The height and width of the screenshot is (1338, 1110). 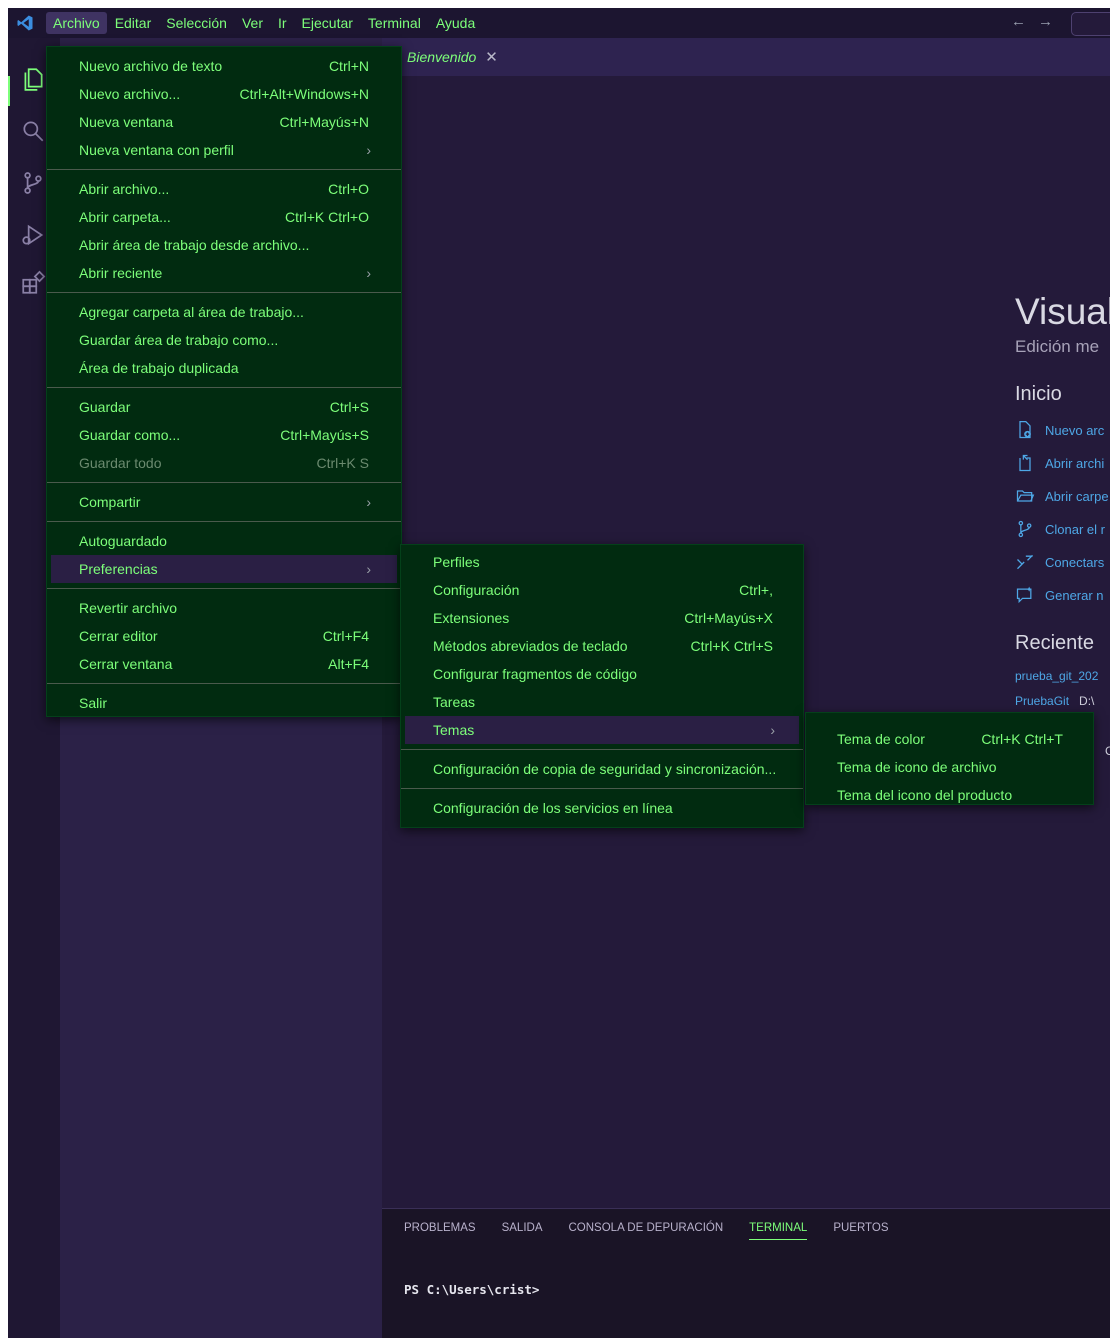 I want to click on recent-item: C:\, so click(x=1102, y=751).